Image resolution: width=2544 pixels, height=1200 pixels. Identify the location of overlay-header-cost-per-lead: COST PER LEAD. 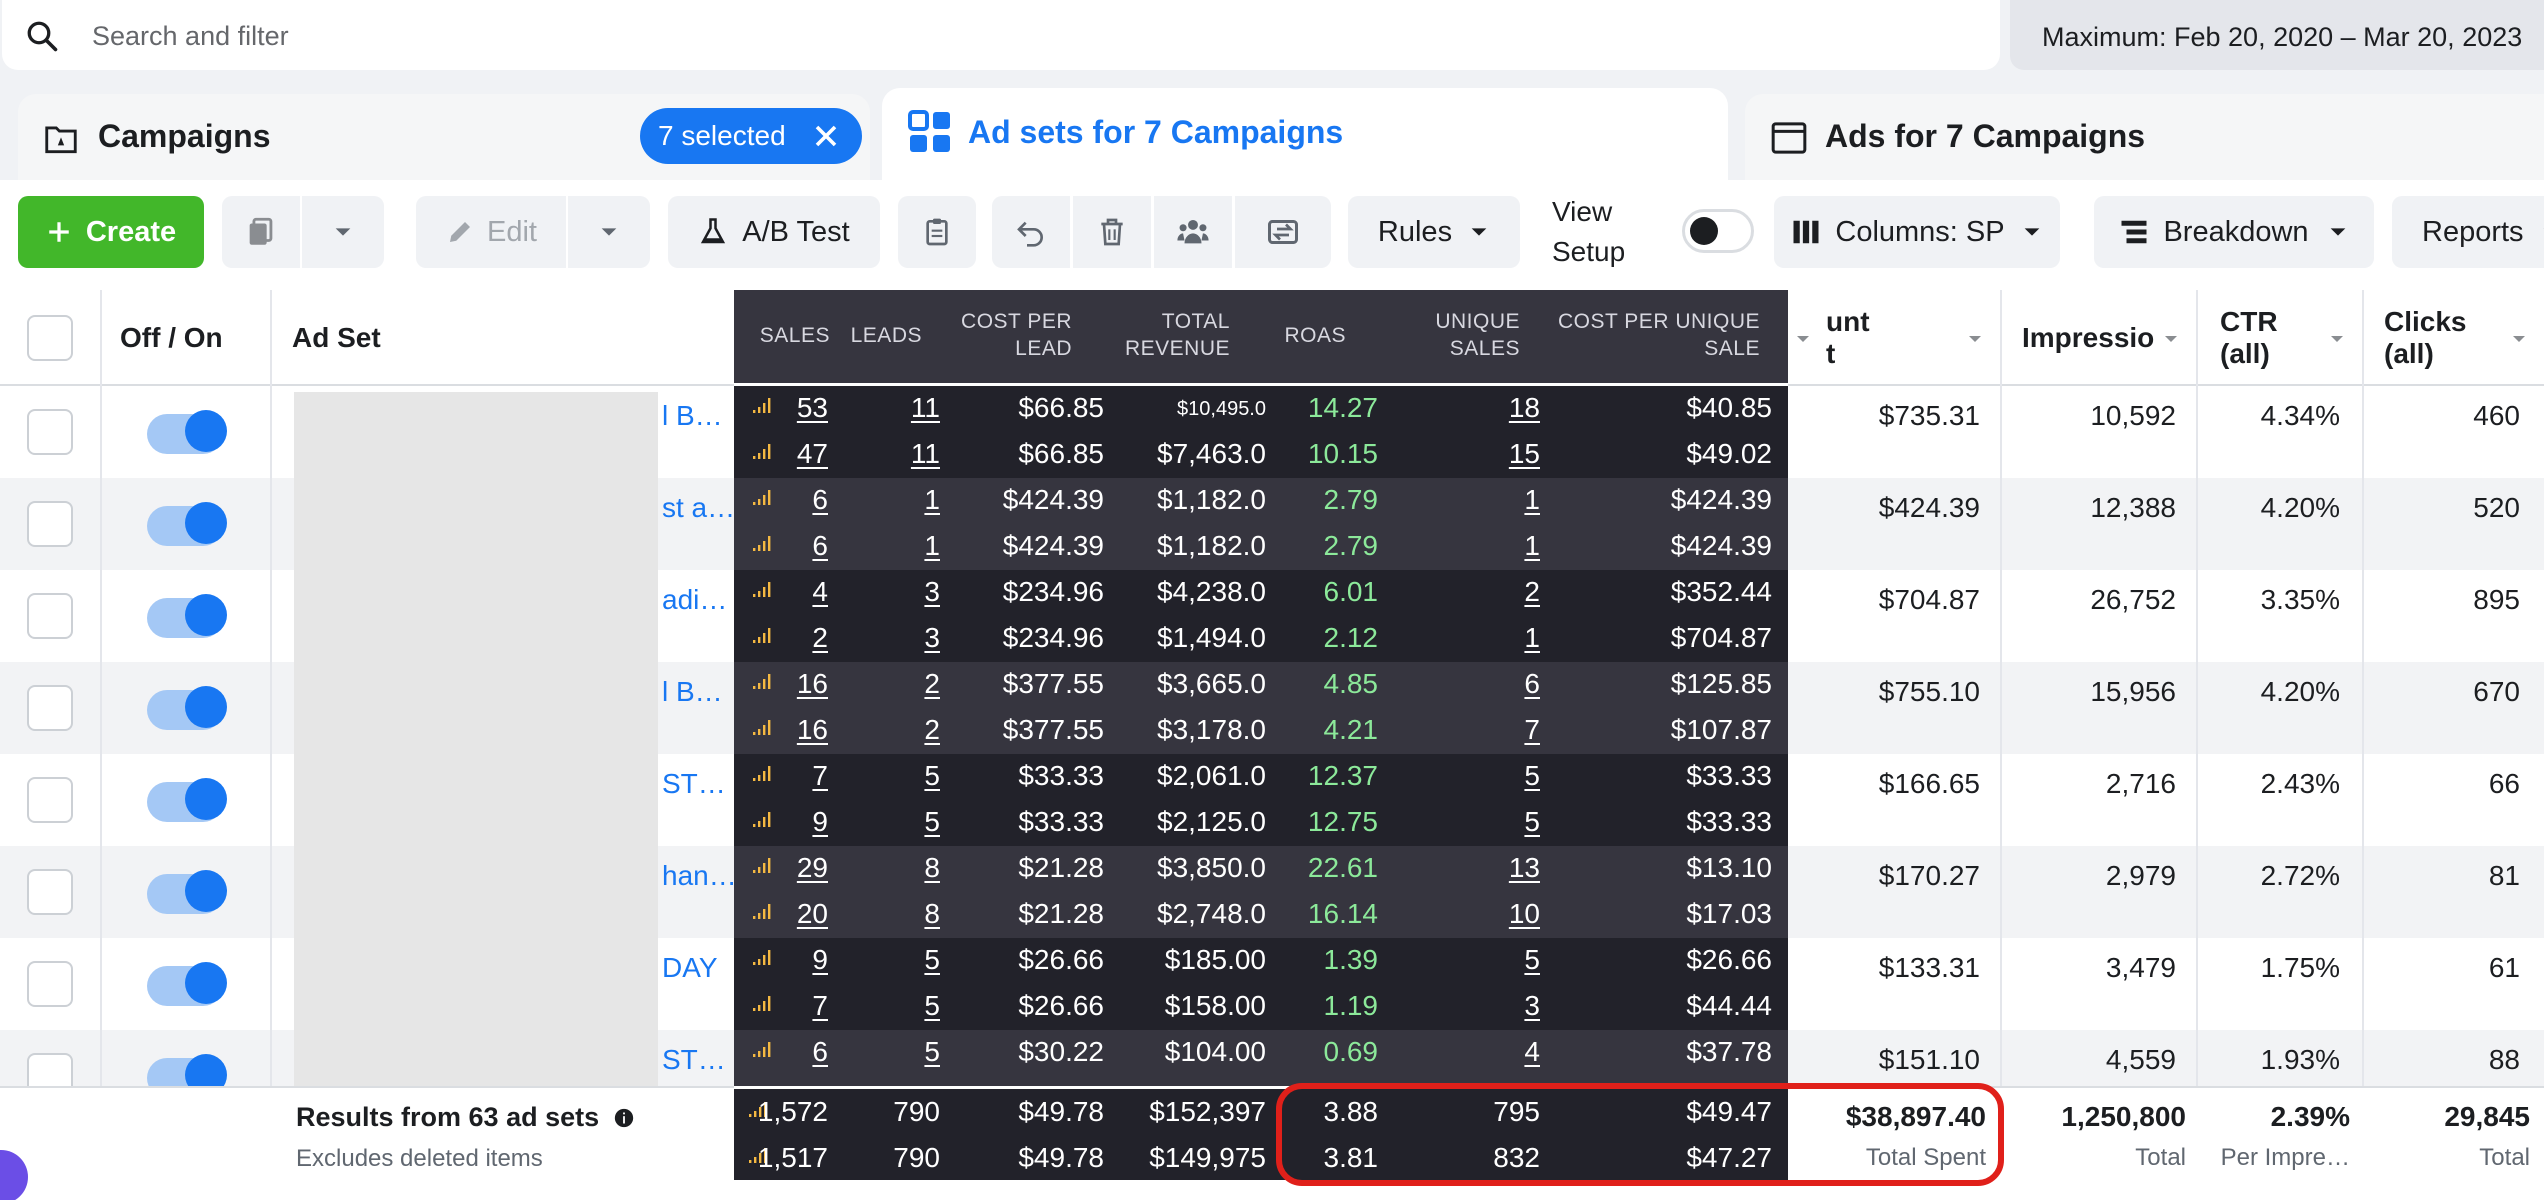
(997, 335).